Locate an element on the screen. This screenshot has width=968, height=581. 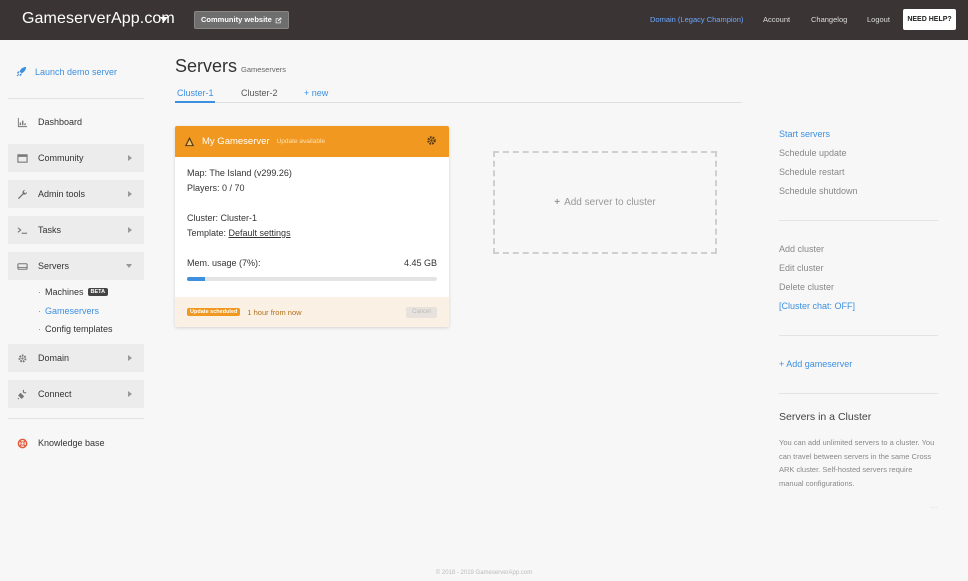
need-help-button: NEED HELP? is located at coordinates (929, 19).